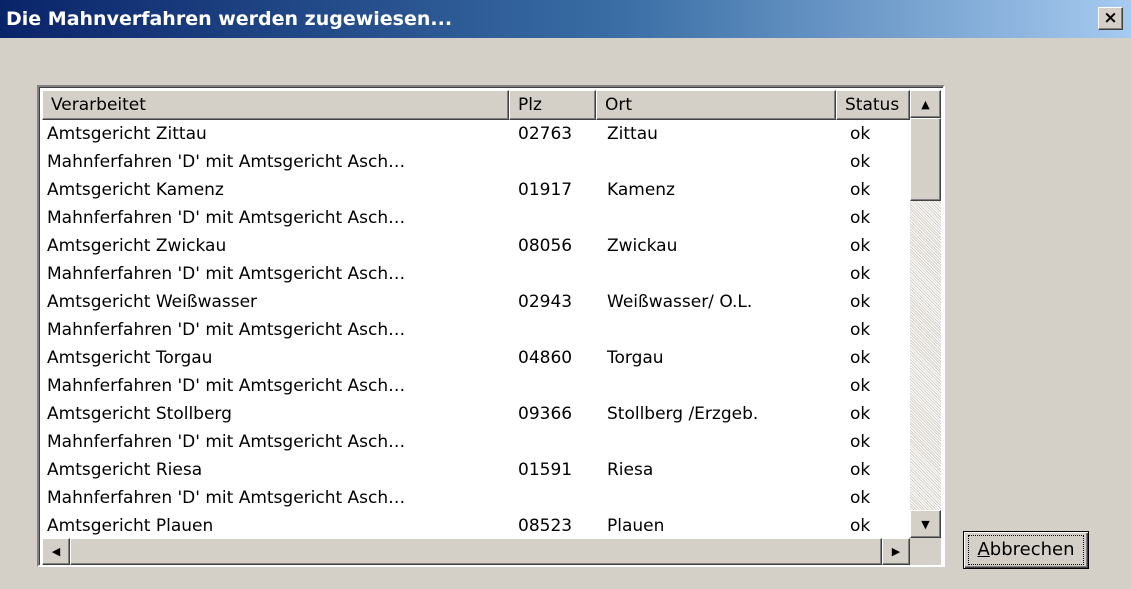  I want to click on cell-ort: Weißwasser/ O.L., so click(680, 302).